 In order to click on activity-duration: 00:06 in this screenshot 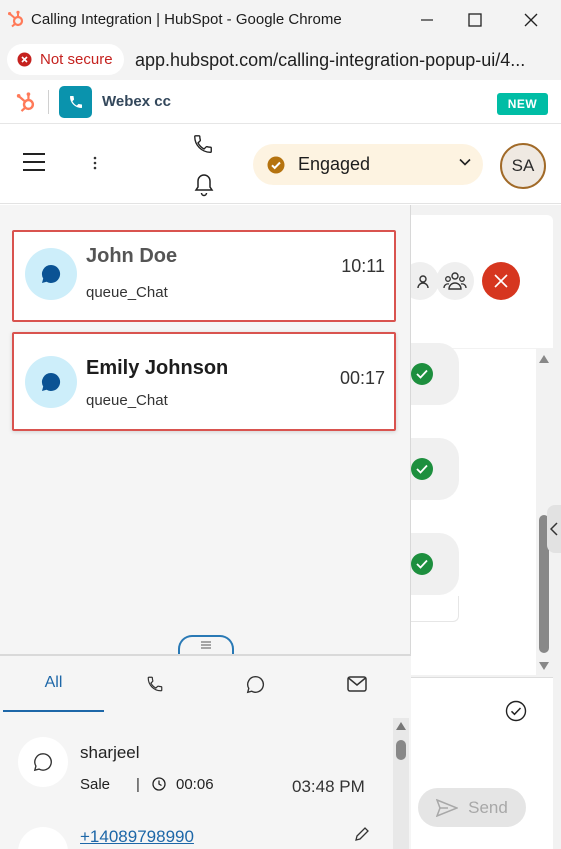, I will do `click(195, 784)`.